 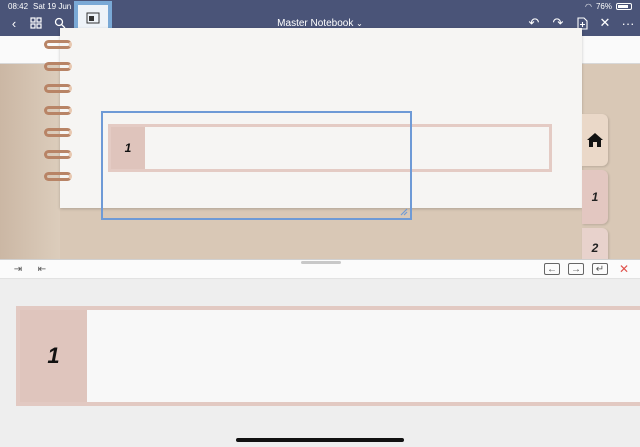 I want to click on status-time: 08:42, so click(x=18, y=6).